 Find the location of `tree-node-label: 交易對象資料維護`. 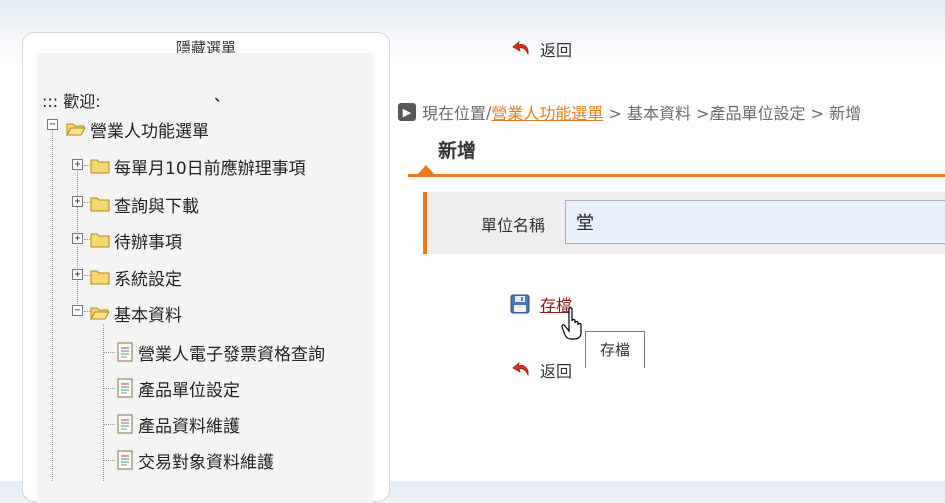

tree-node-label: 交易對象資料維護 is located at coordinates (206, 462).